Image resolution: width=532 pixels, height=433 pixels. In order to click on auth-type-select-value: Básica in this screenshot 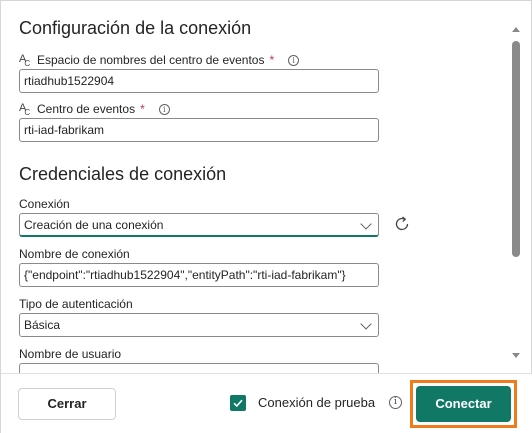, I will do `click(42, 325)`.